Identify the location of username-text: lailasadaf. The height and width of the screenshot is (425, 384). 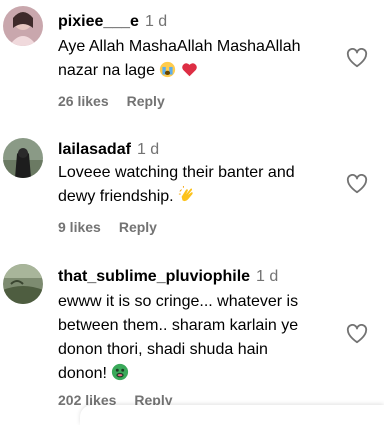
(94, 149).